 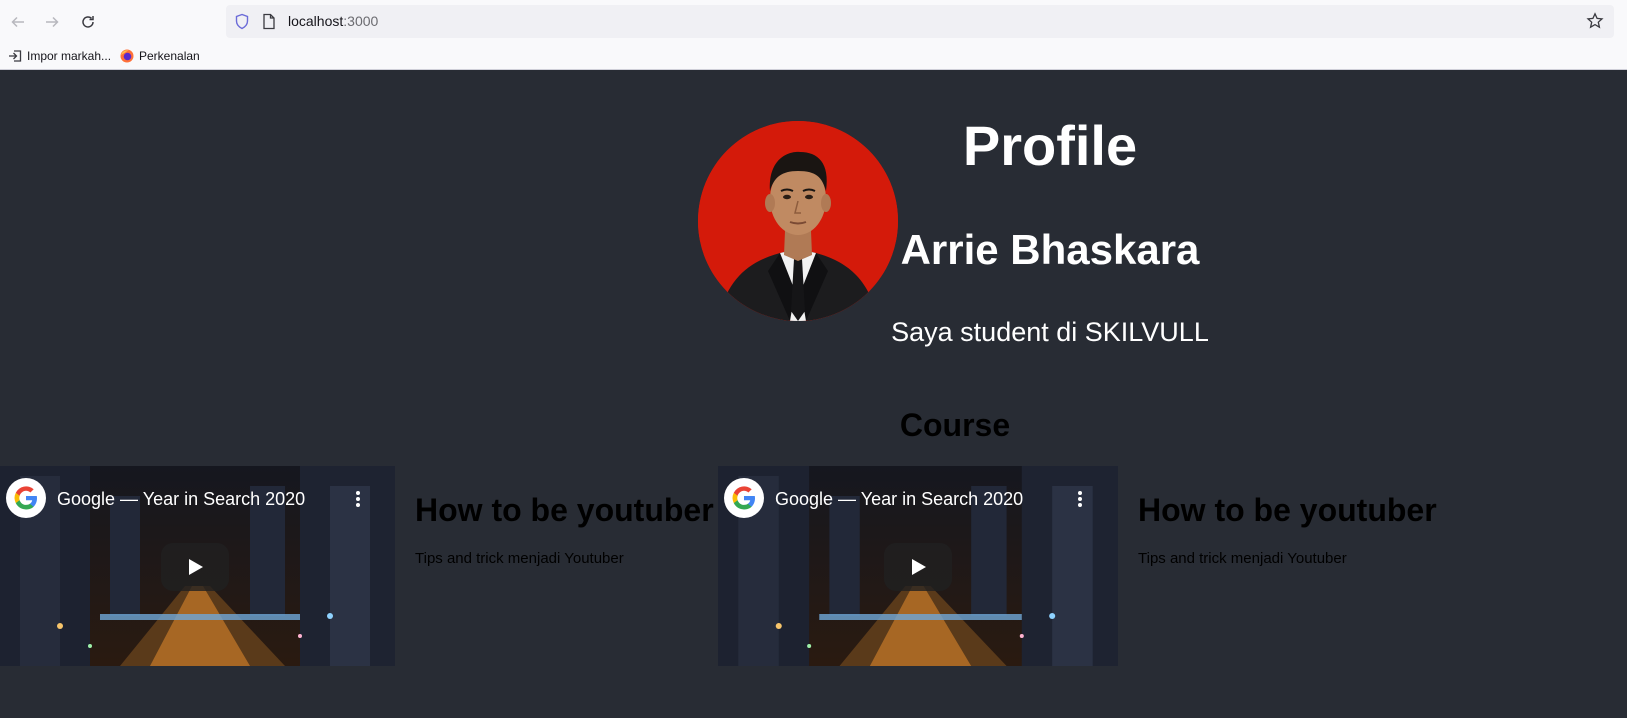 What do you see at coordinates (316, 21) in the screenshot?
I see `url-host: localhost` at bounding box center [316, 21].